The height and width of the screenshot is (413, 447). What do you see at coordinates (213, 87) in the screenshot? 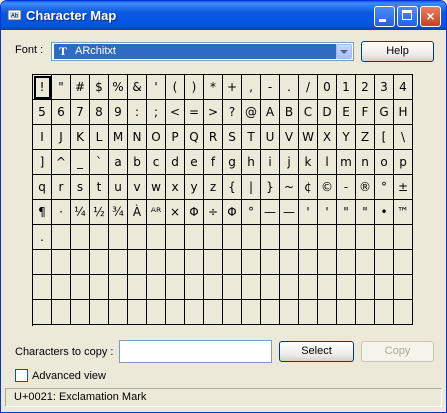
I see `char-cell: *` at bounding box center [213, 87].